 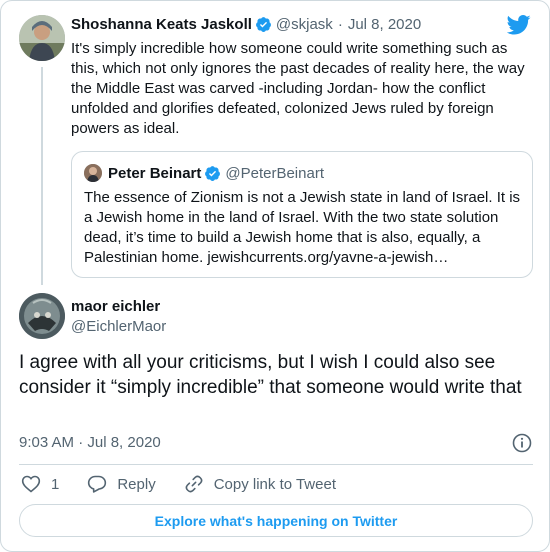 I want to click on reply-button: Reply, so click(x=121, y=484).